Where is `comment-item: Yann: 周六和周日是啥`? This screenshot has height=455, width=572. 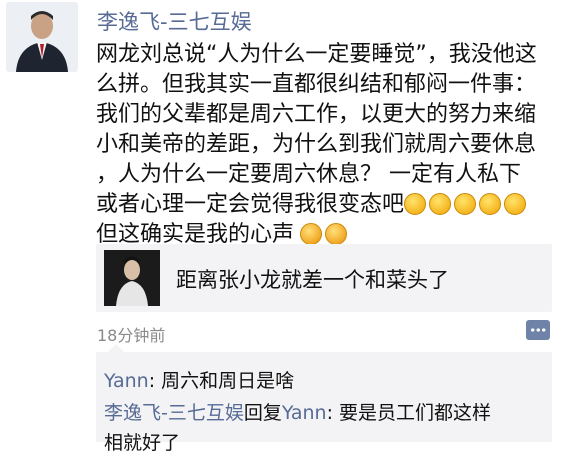
comment-item: Yann: 周六和周日是啥 is located at coordinates (199, 379).